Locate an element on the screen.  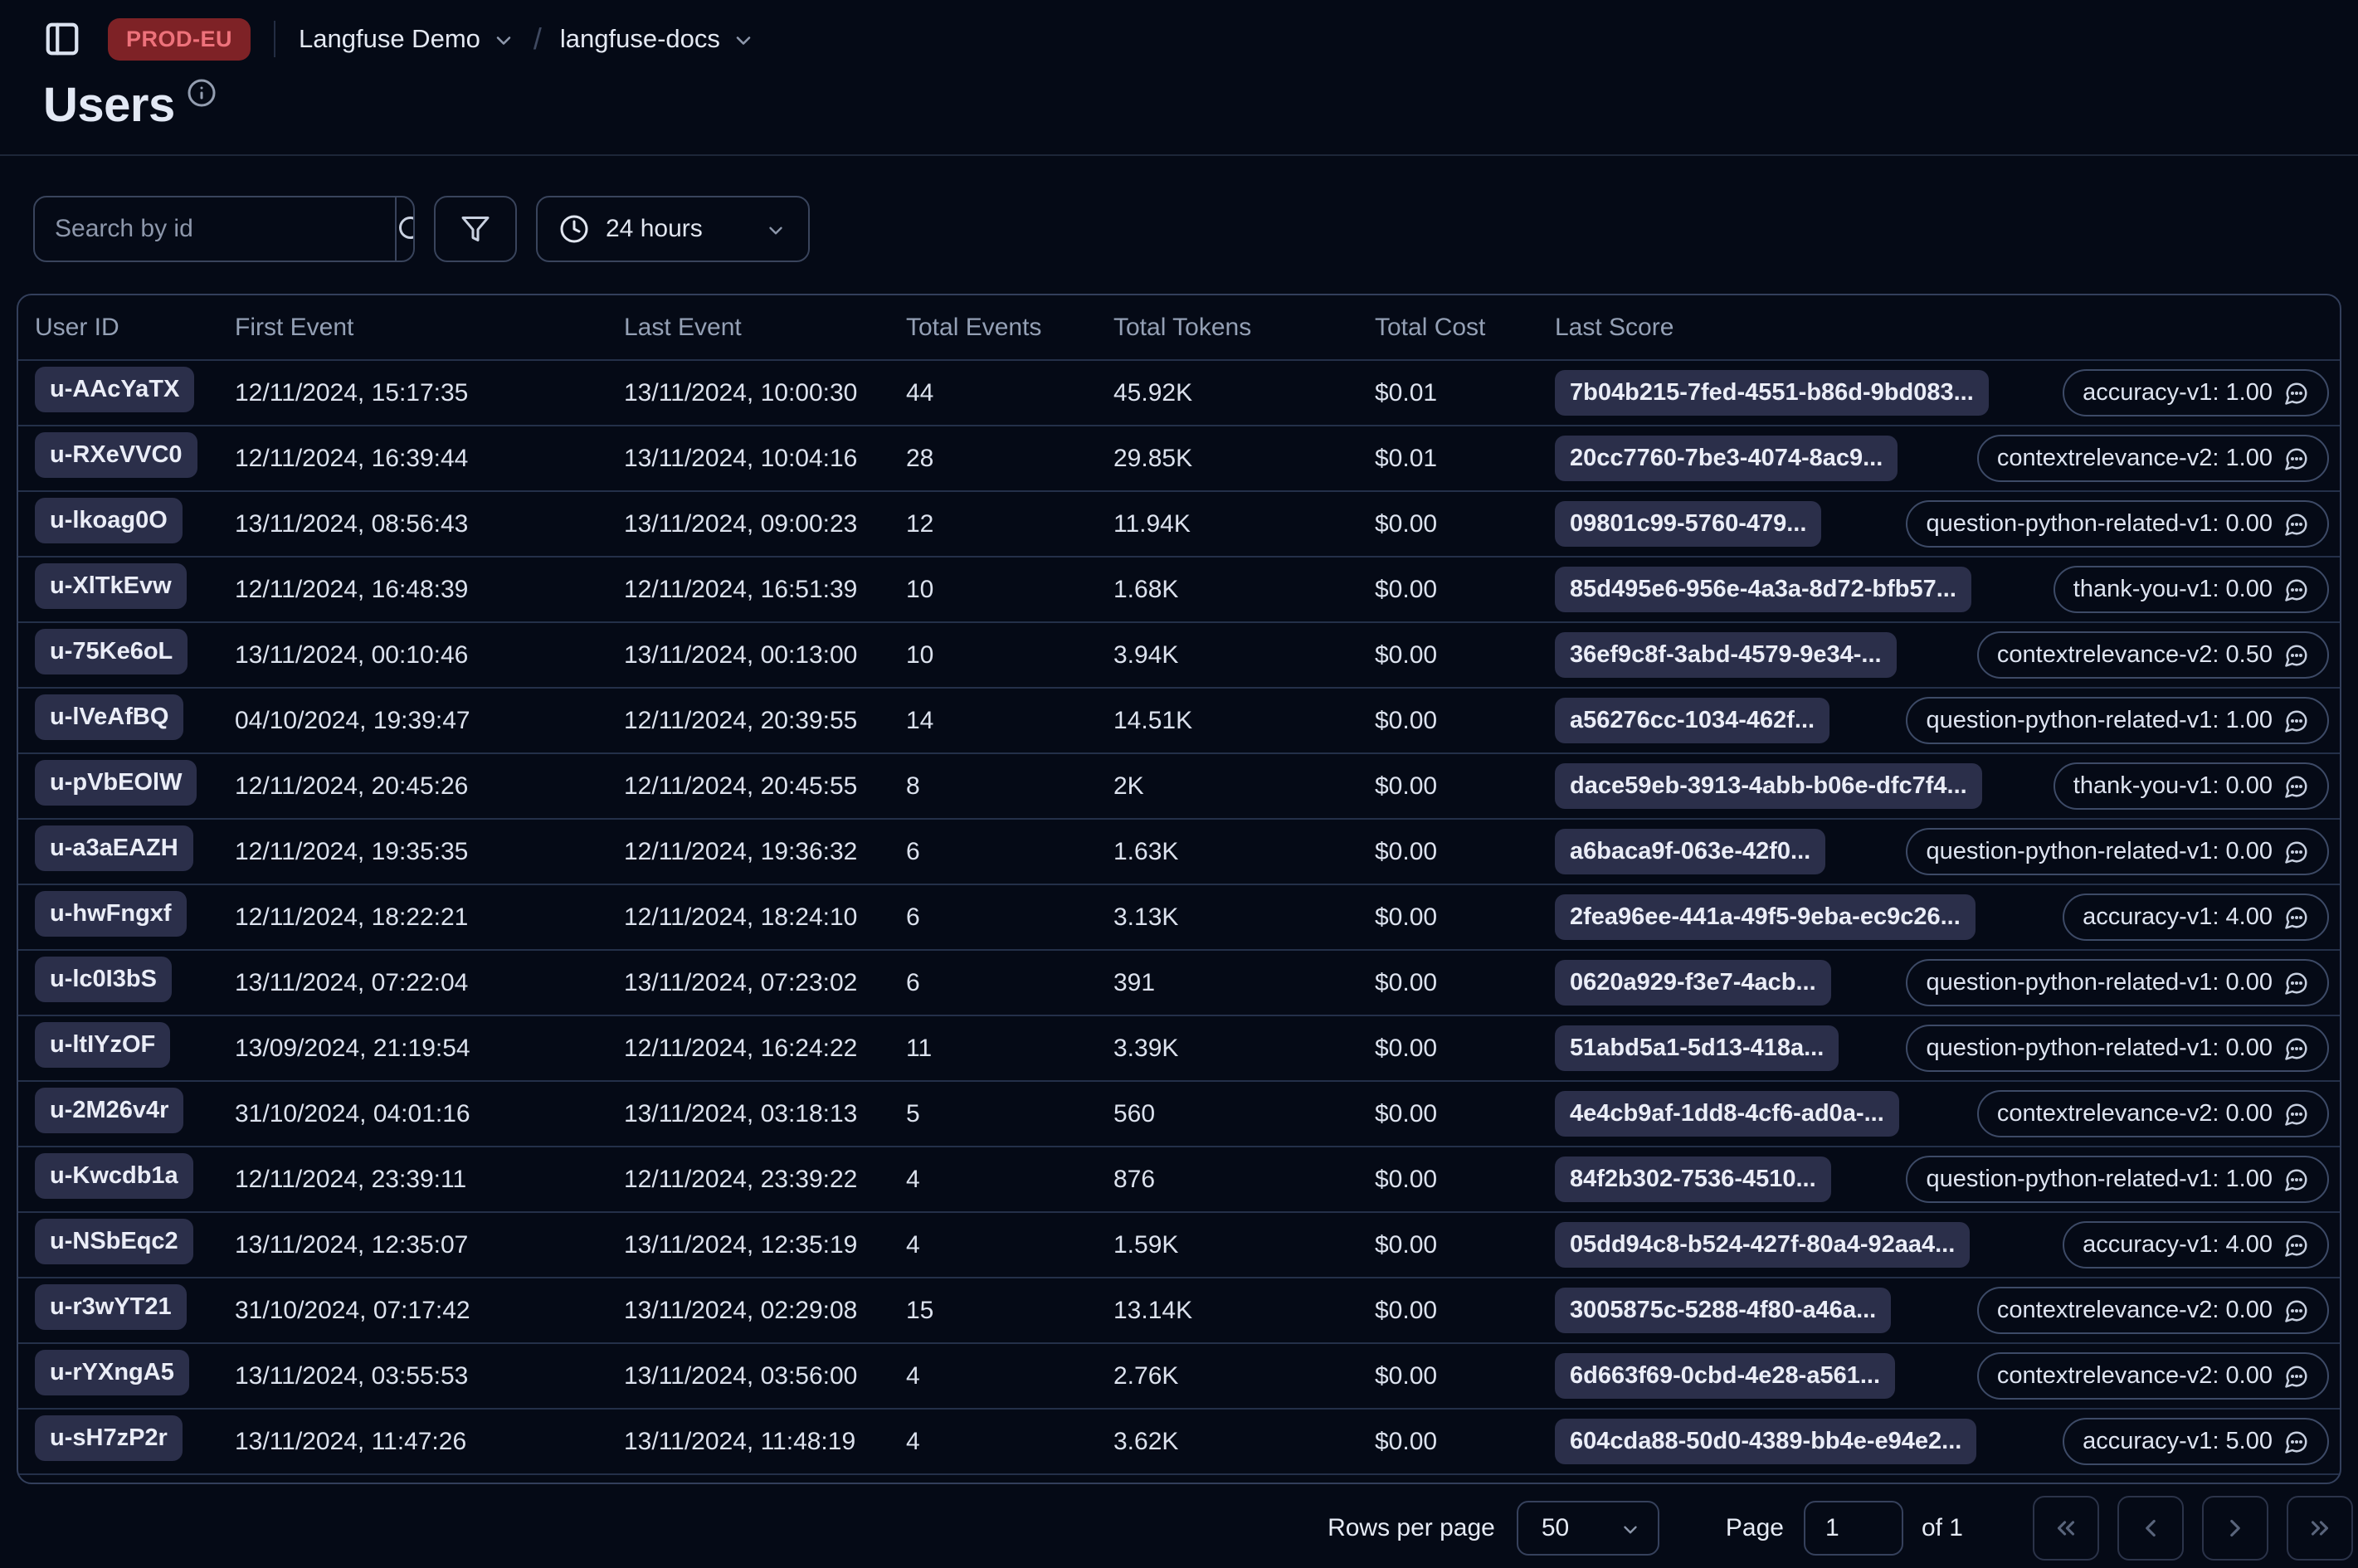
user-id-chip: u-a3aEAZH is located at coordinates (114, 848).